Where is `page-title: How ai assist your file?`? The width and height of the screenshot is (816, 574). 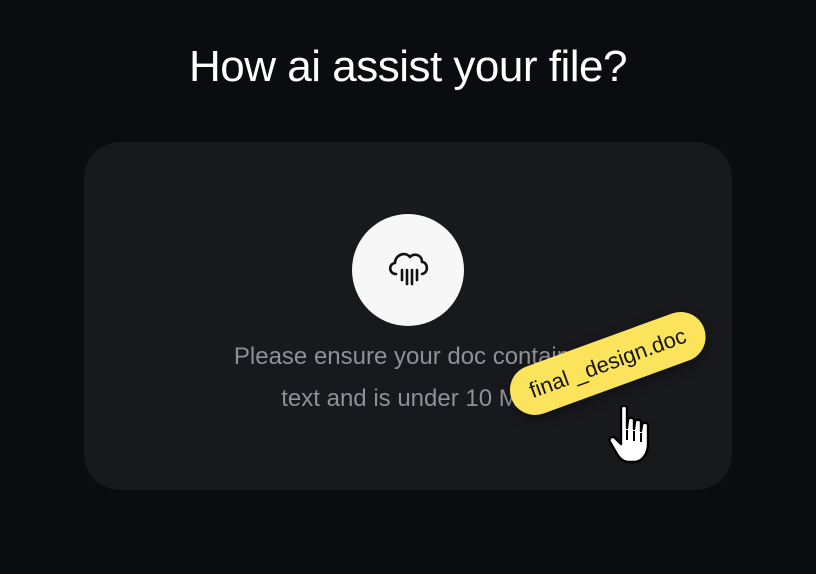
page-title: How ai assist your file? is located at coordinates (408, 66).